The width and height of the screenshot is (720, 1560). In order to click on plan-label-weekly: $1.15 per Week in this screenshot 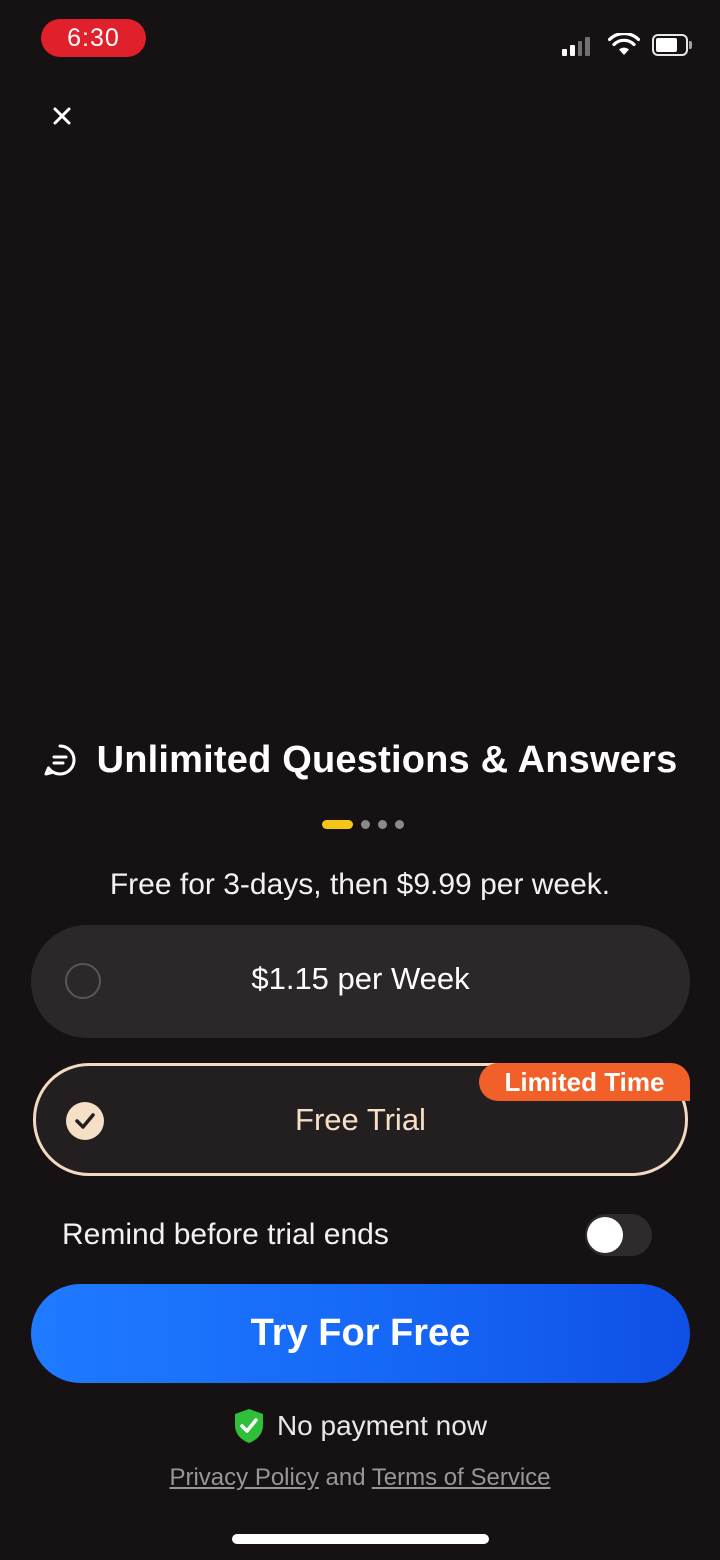, I will do `click(360, 978)`.